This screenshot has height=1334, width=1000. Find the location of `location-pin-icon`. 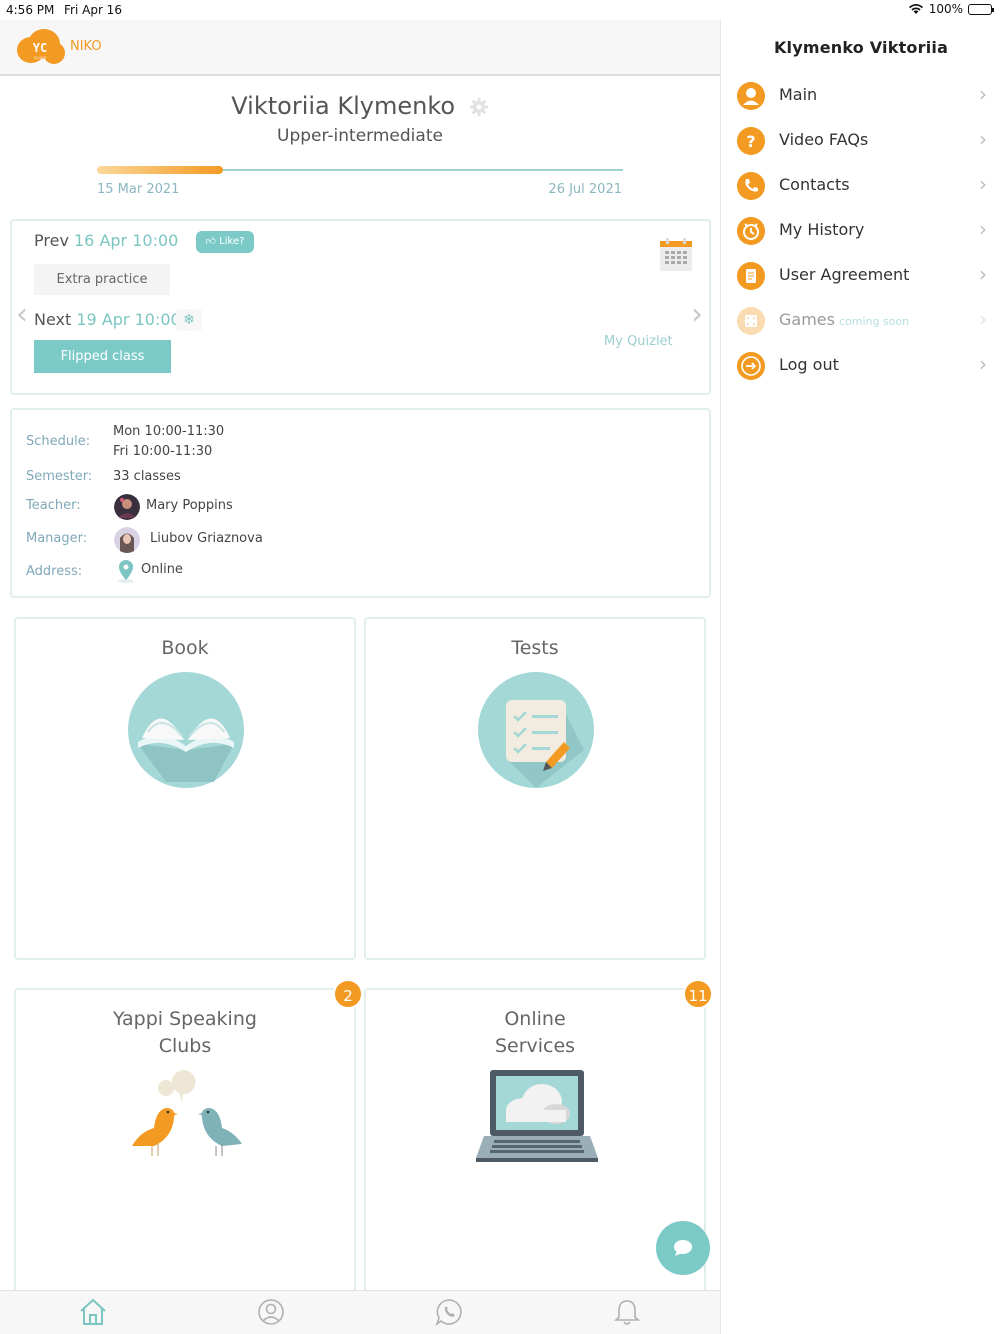

location-pin-icon is located at coordinates (126, 571).